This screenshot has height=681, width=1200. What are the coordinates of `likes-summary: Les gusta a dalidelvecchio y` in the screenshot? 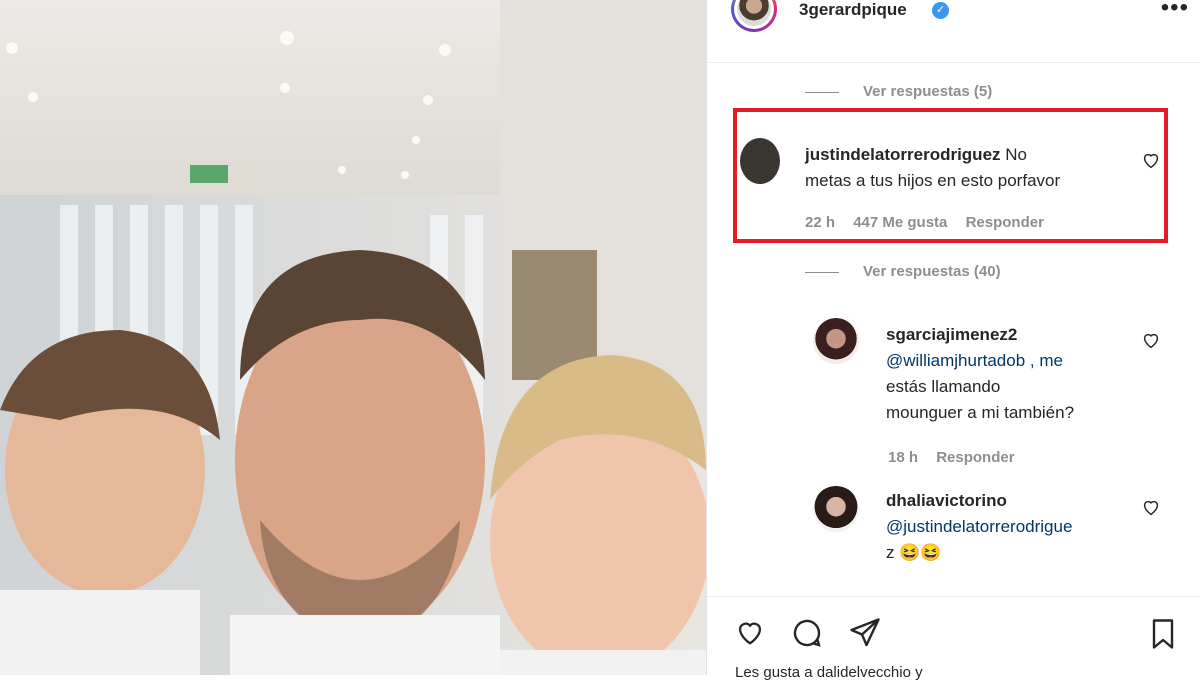 It's located at (829, 672).